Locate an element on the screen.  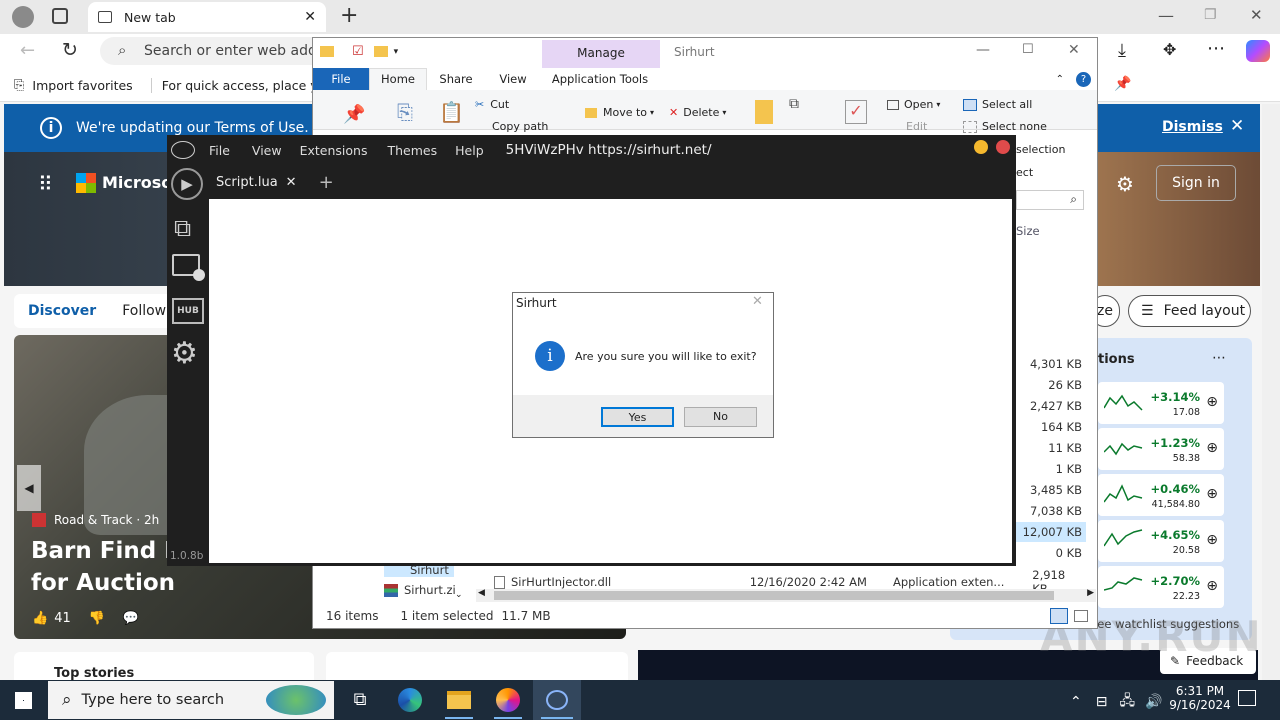
copy-path-button: Copy path is located at coordinates (520, 126).